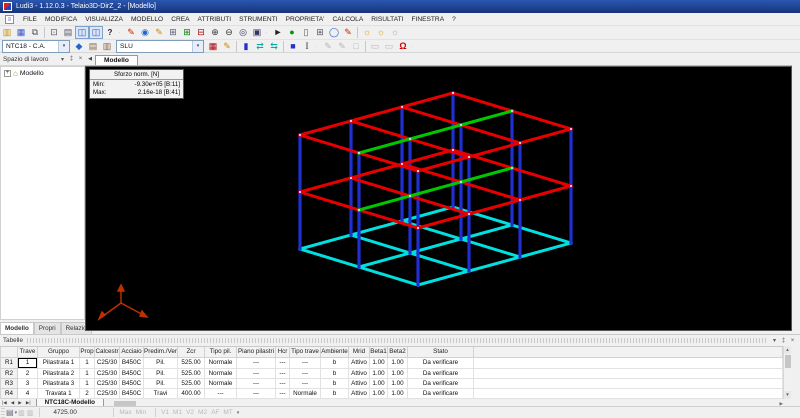 This screenshot has width=800, height=418. What do you see at coordinates (396, 340) in the screenshot?
I see `drag-grip` at bounding box center [396, 340].